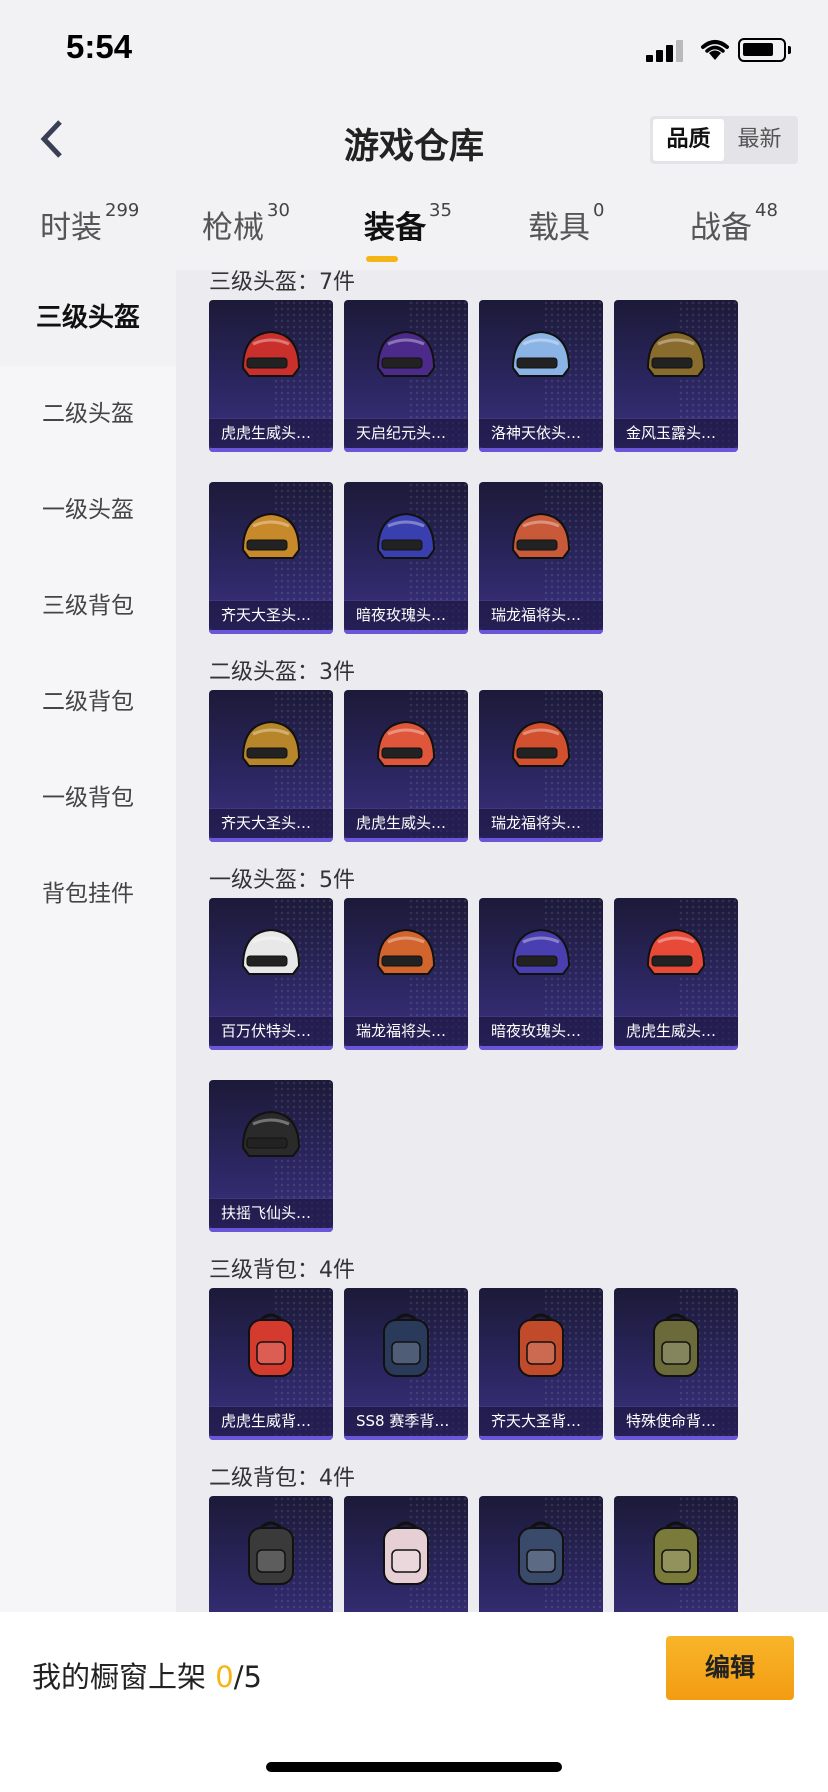 The width and height of the screenshot is (828, 1792). Describe the element at coordinates (233, 228) in the screenshot. I see `tab-label: 枪械` at that location.